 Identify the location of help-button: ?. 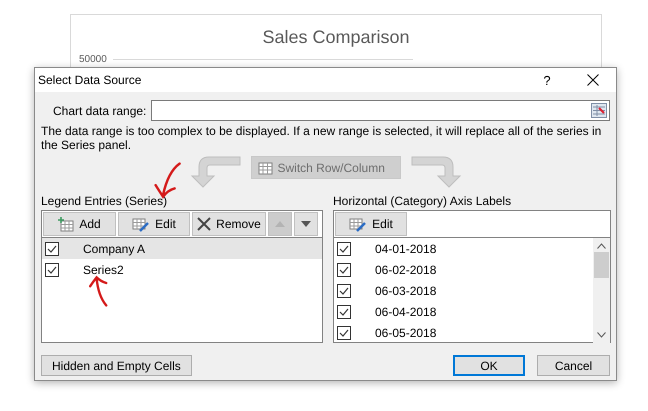
(547, 80).